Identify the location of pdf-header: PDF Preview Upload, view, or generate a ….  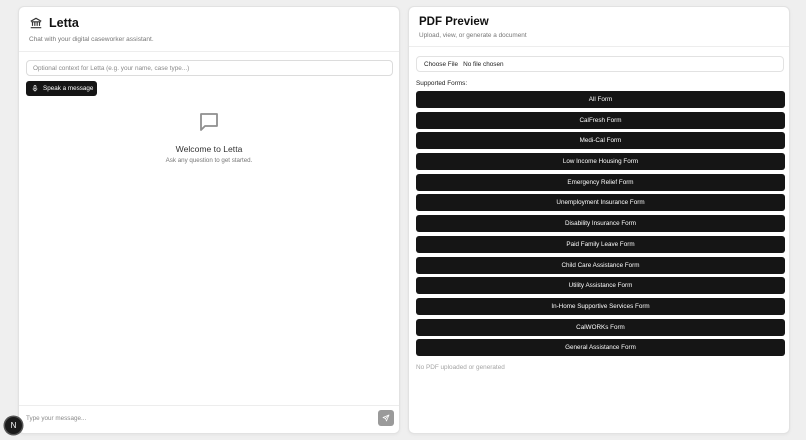
(599, 27).